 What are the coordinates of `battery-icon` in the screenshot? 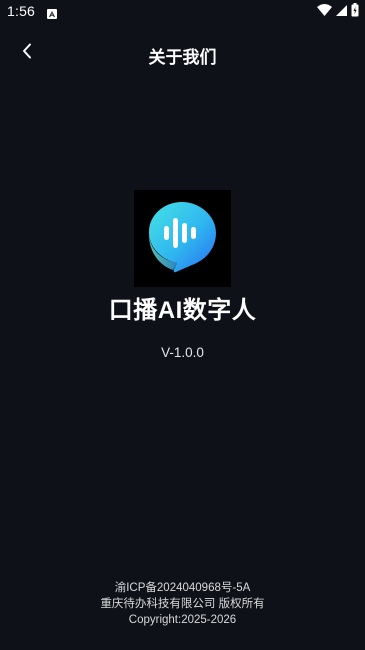 It's located at (355, 12).